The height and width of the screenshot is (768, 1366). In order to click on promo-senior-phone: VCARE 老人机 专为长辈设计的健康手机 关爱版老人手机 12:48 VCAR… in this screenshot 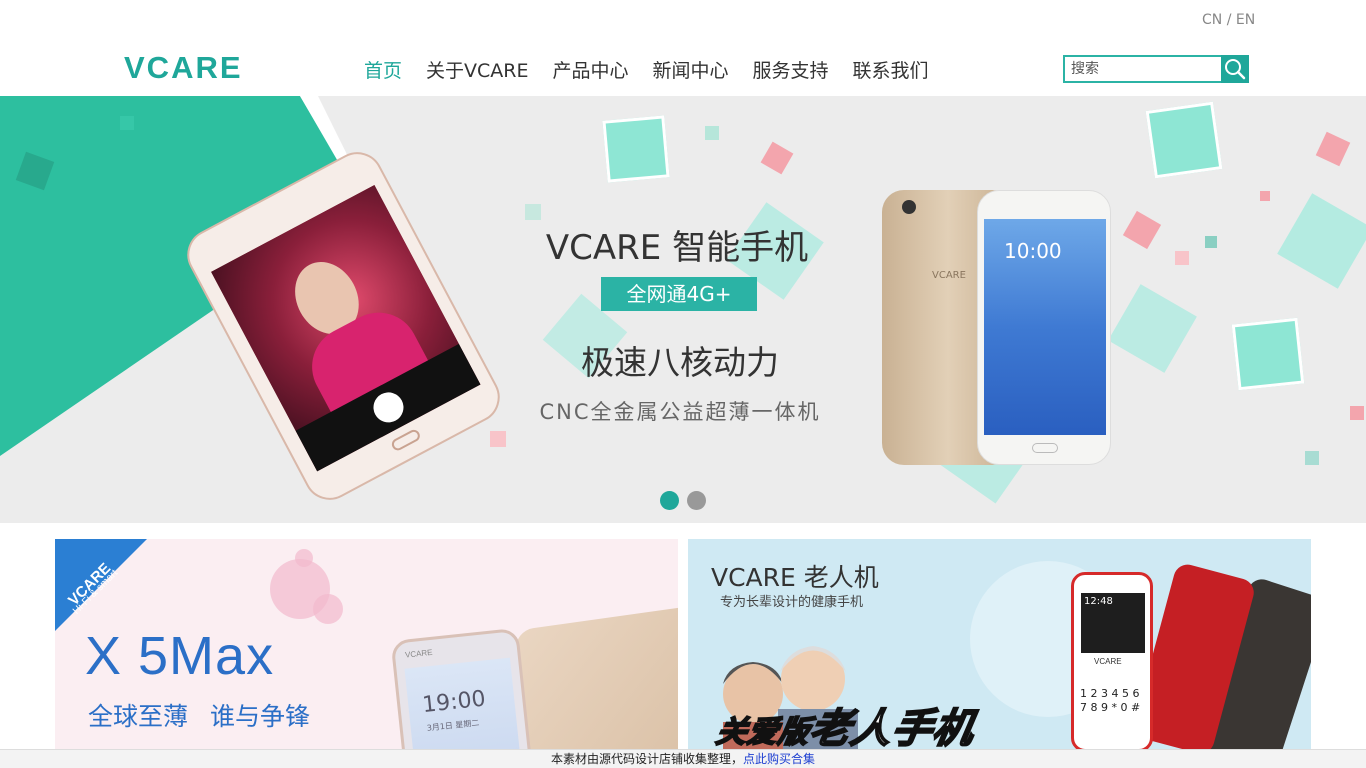, I will do `click(999, 644)`.